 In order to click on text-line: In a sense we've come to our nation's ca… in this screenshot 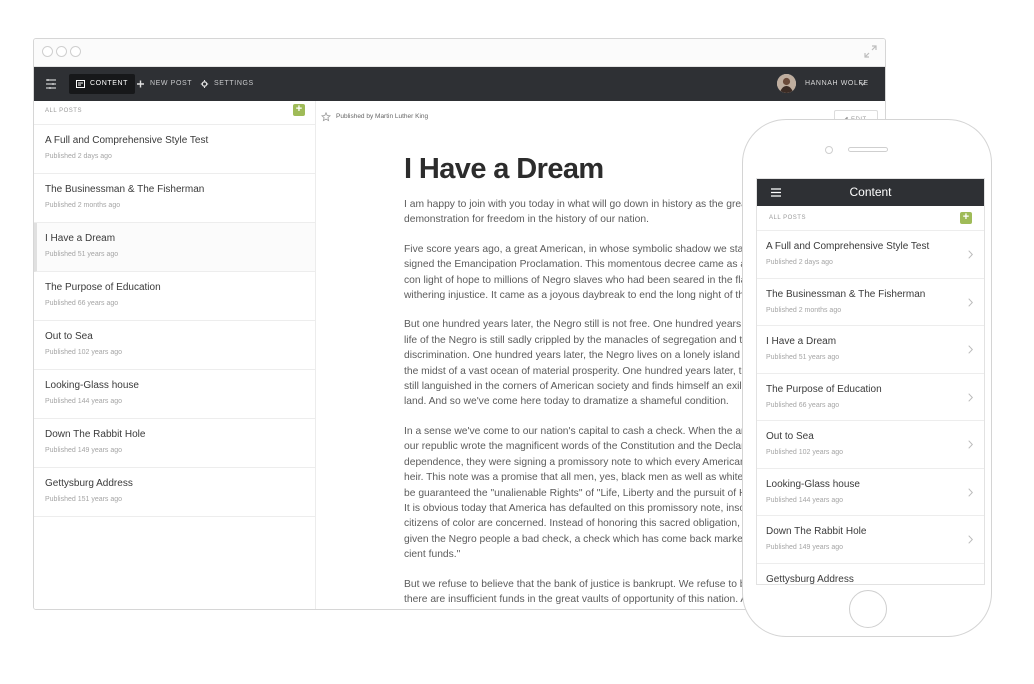, I will do `click(580, 431)`.